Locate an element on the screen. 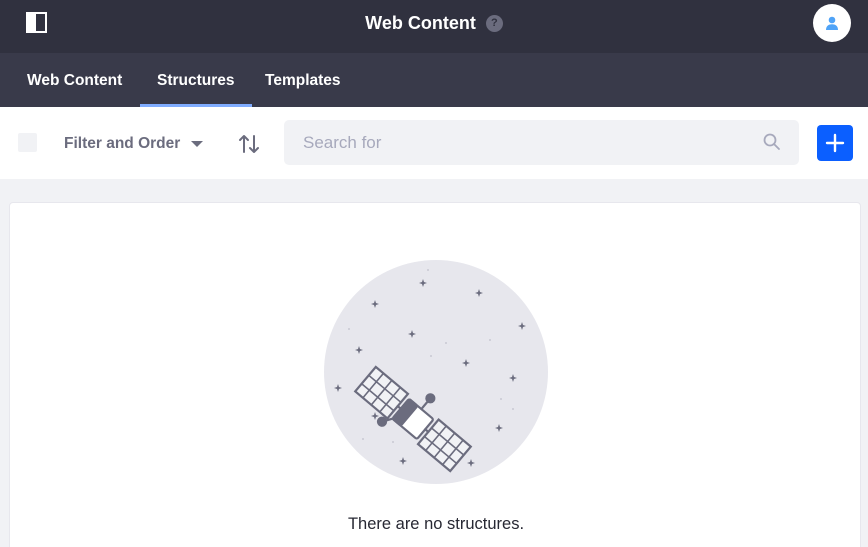 This screenshot has height=547, width=868. user-avatar is located at coordinates (832, 23).